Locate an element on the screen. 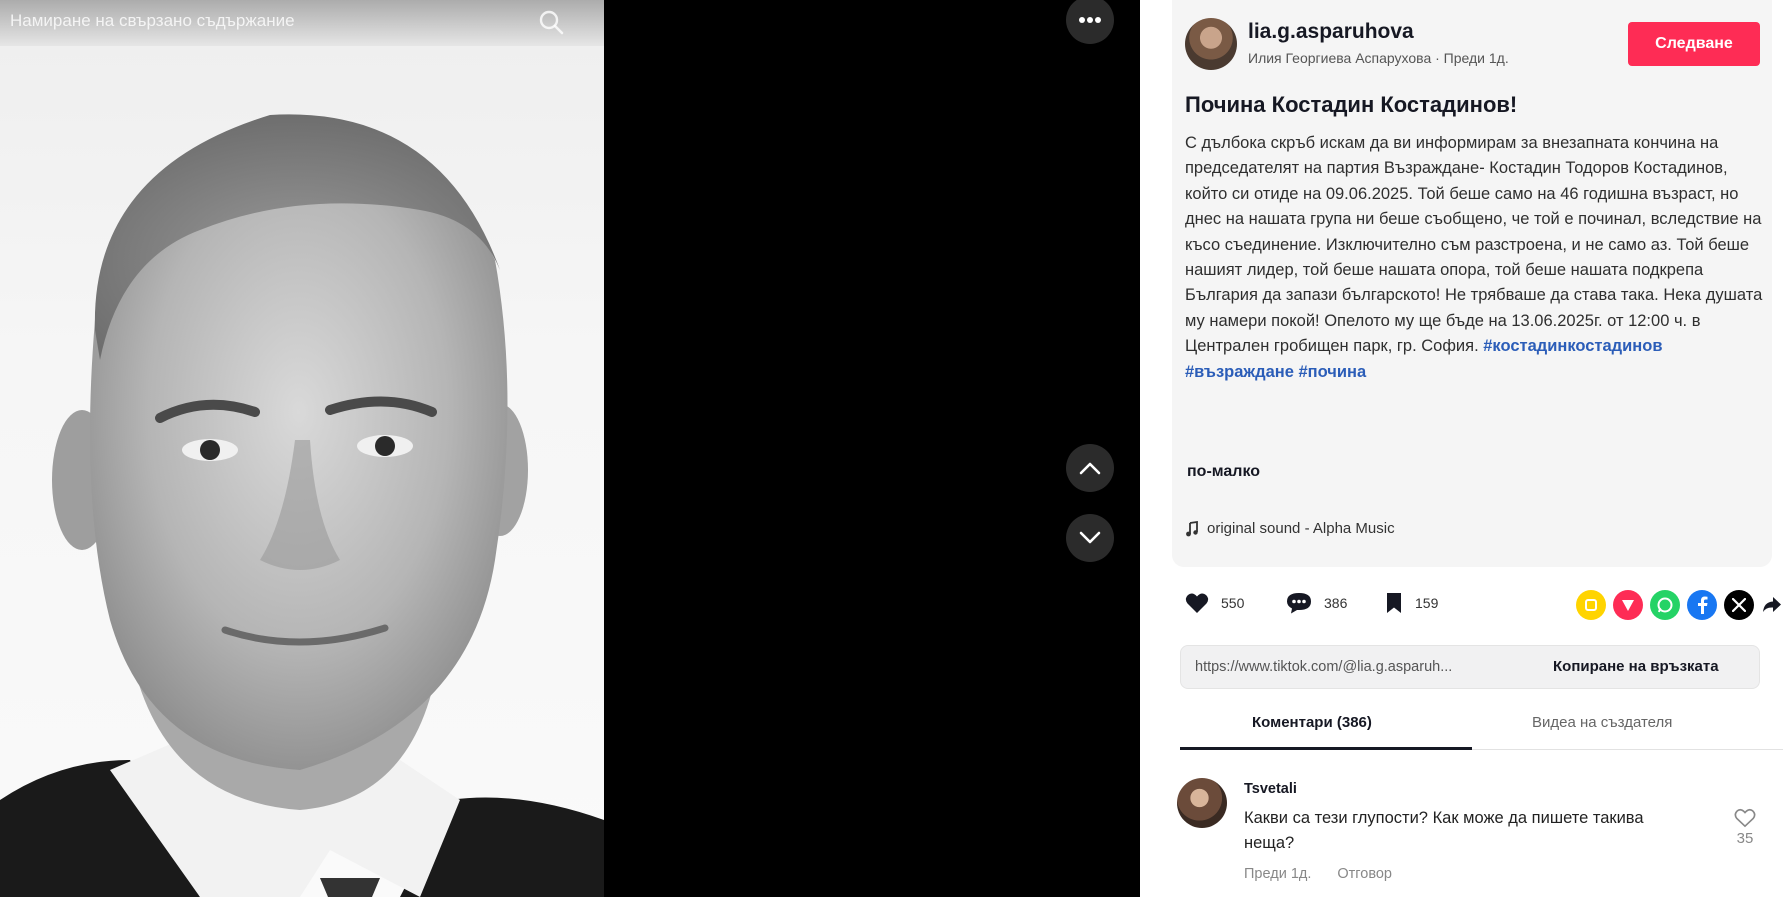 Image resolution: width=1783 pixels, height=897 pixels. next-video-button is located at coordinates (1090, 538).